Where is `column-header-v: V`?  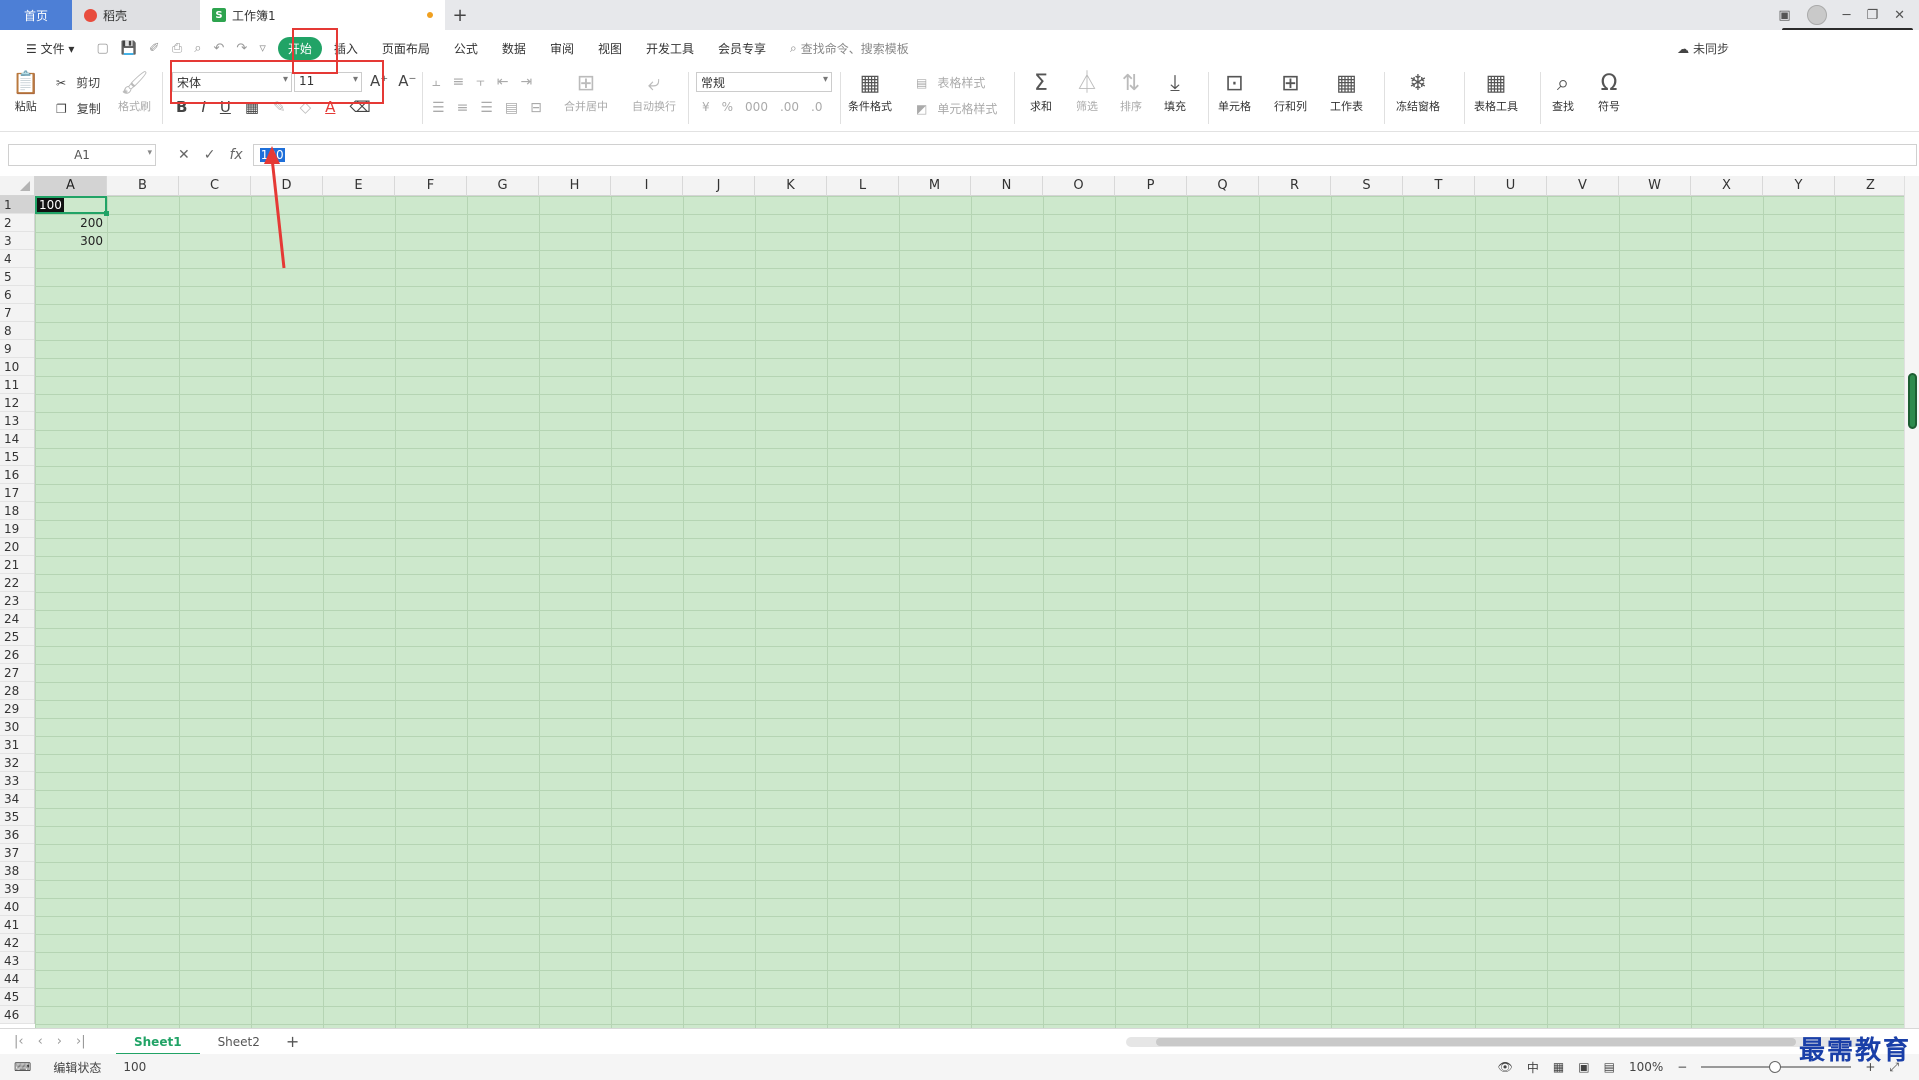
column-header-v: V is located at coordinates (1583, 186).